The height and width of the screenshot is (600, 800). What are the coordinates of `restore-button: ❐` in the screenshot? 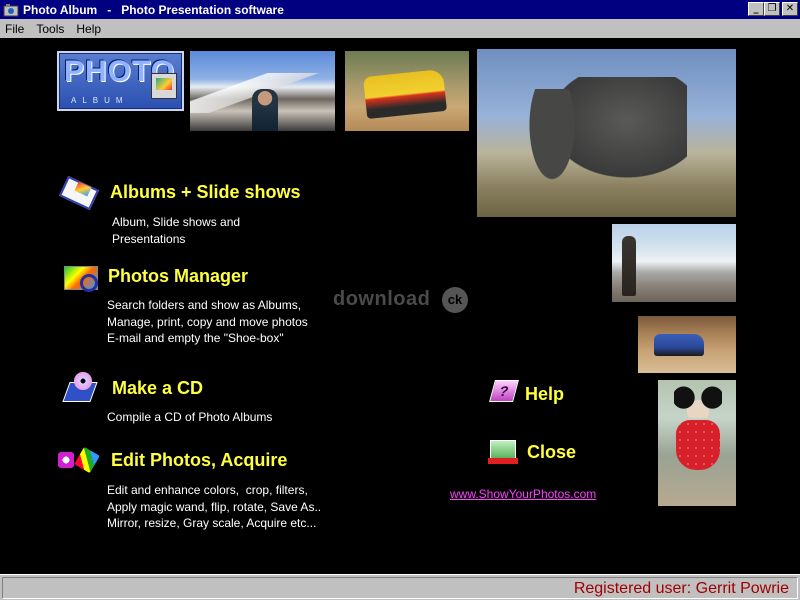 It's located at (772, 9).